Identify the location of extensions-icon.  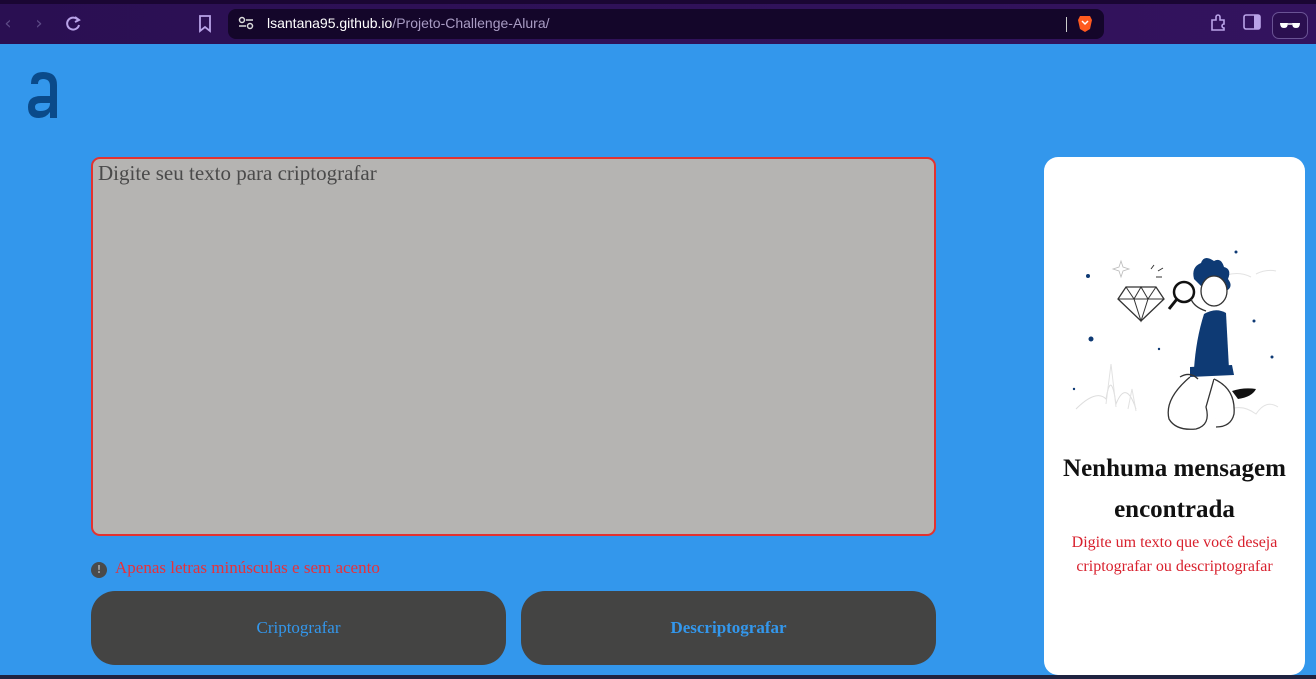
(1218, 25).